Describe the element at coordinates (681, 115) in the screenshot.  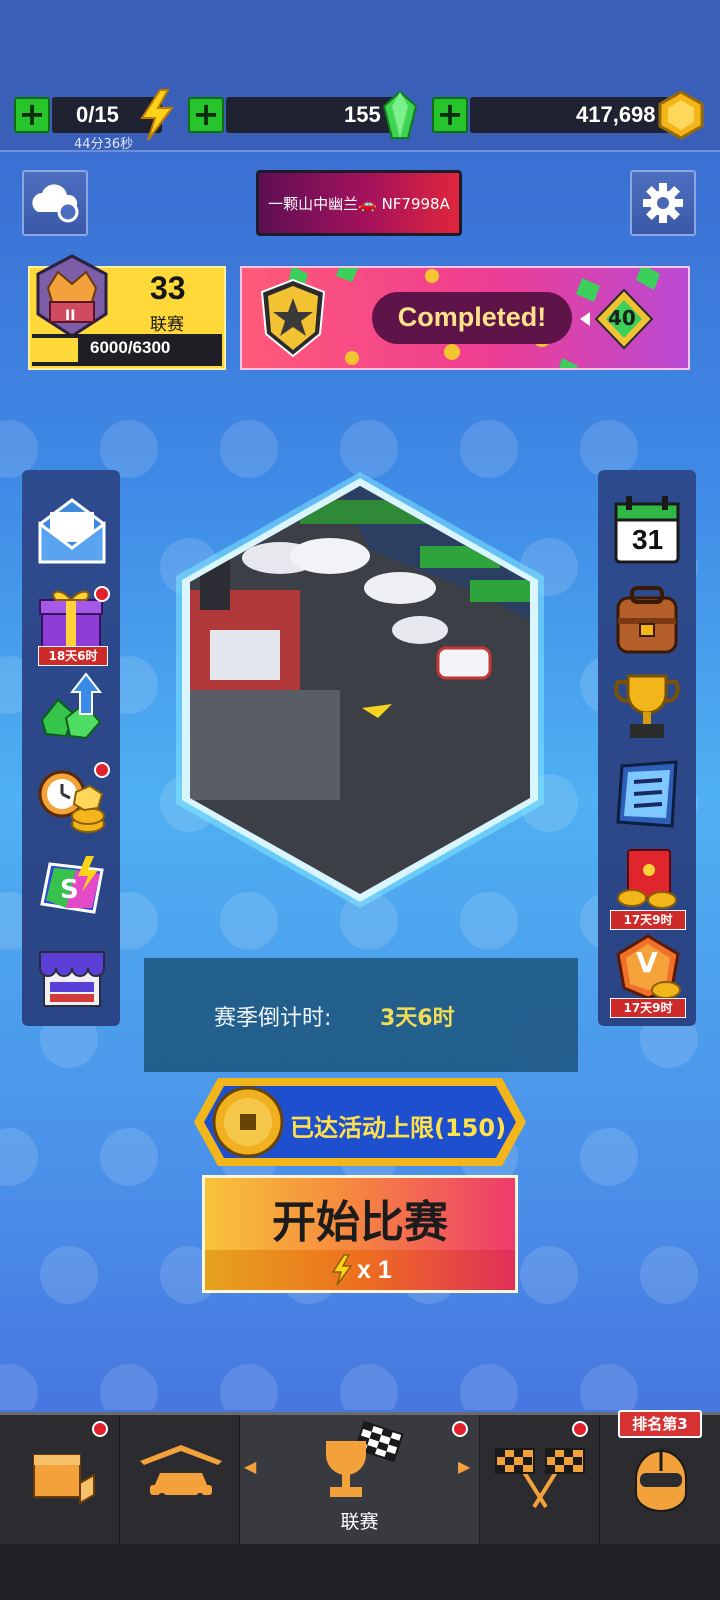
I see `gold-coin-icon` at that location.